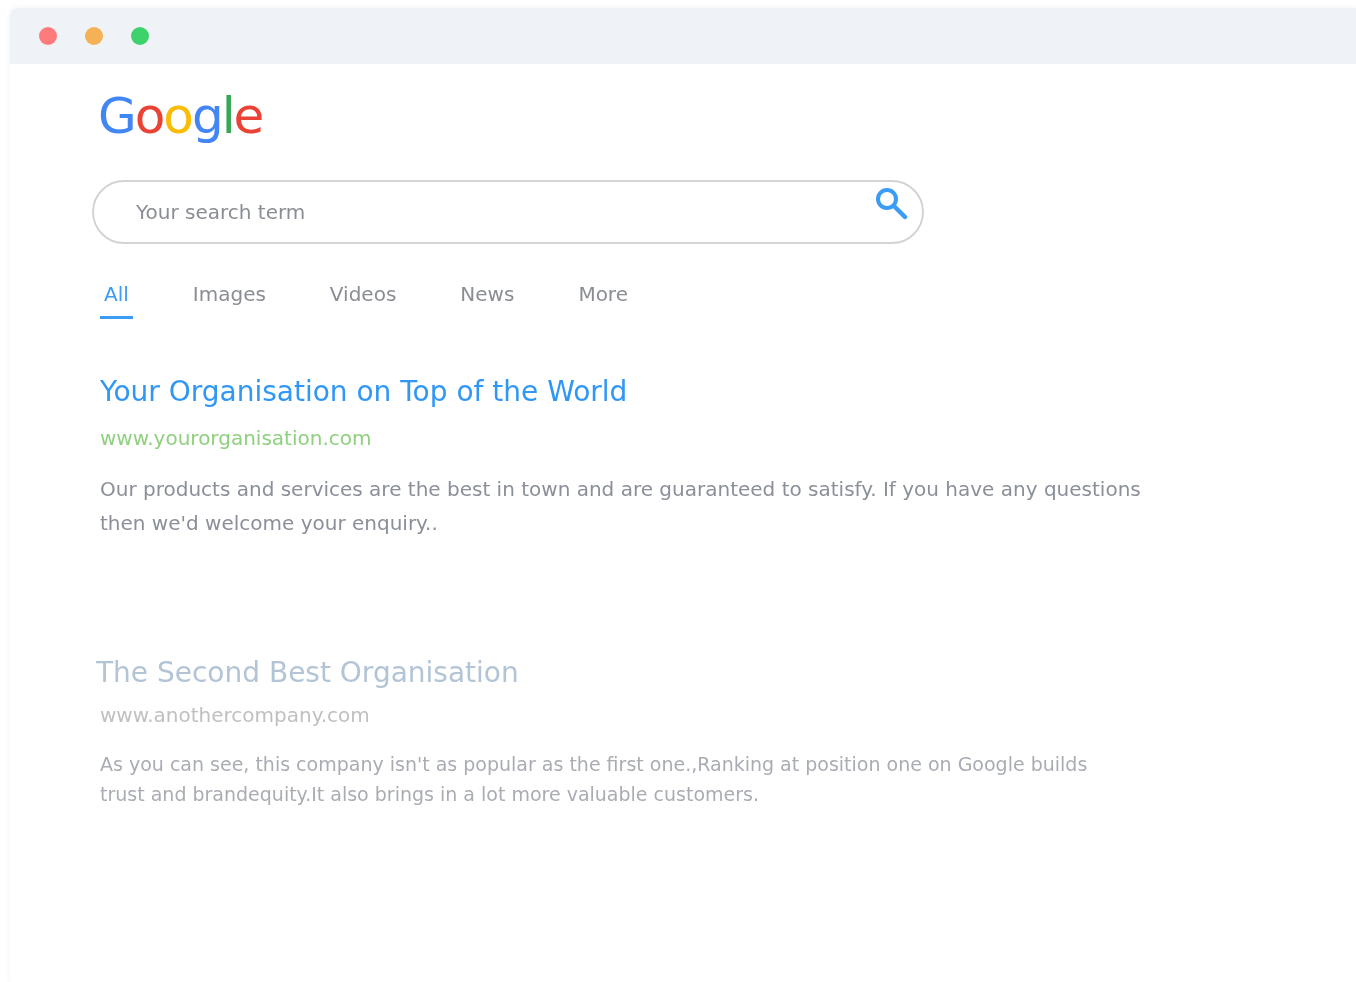 The width and height of the screenshot is (1356, 982). I want to click on tab: Videos, so click(363, 300).